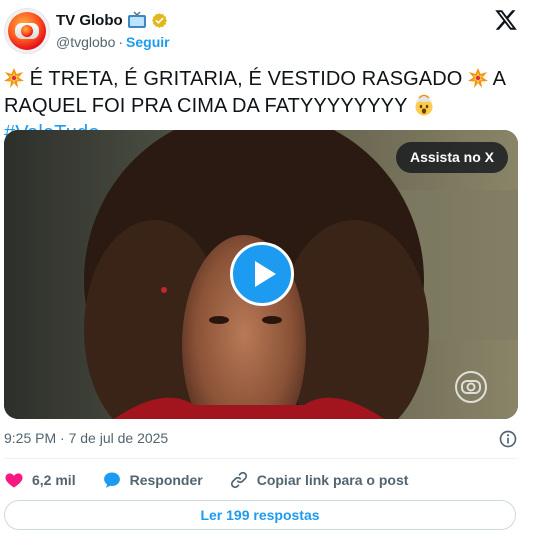 The height and width of the screenshot is (539, 535). I want to click on author-name-row: TV Globo, so click(112, 20).